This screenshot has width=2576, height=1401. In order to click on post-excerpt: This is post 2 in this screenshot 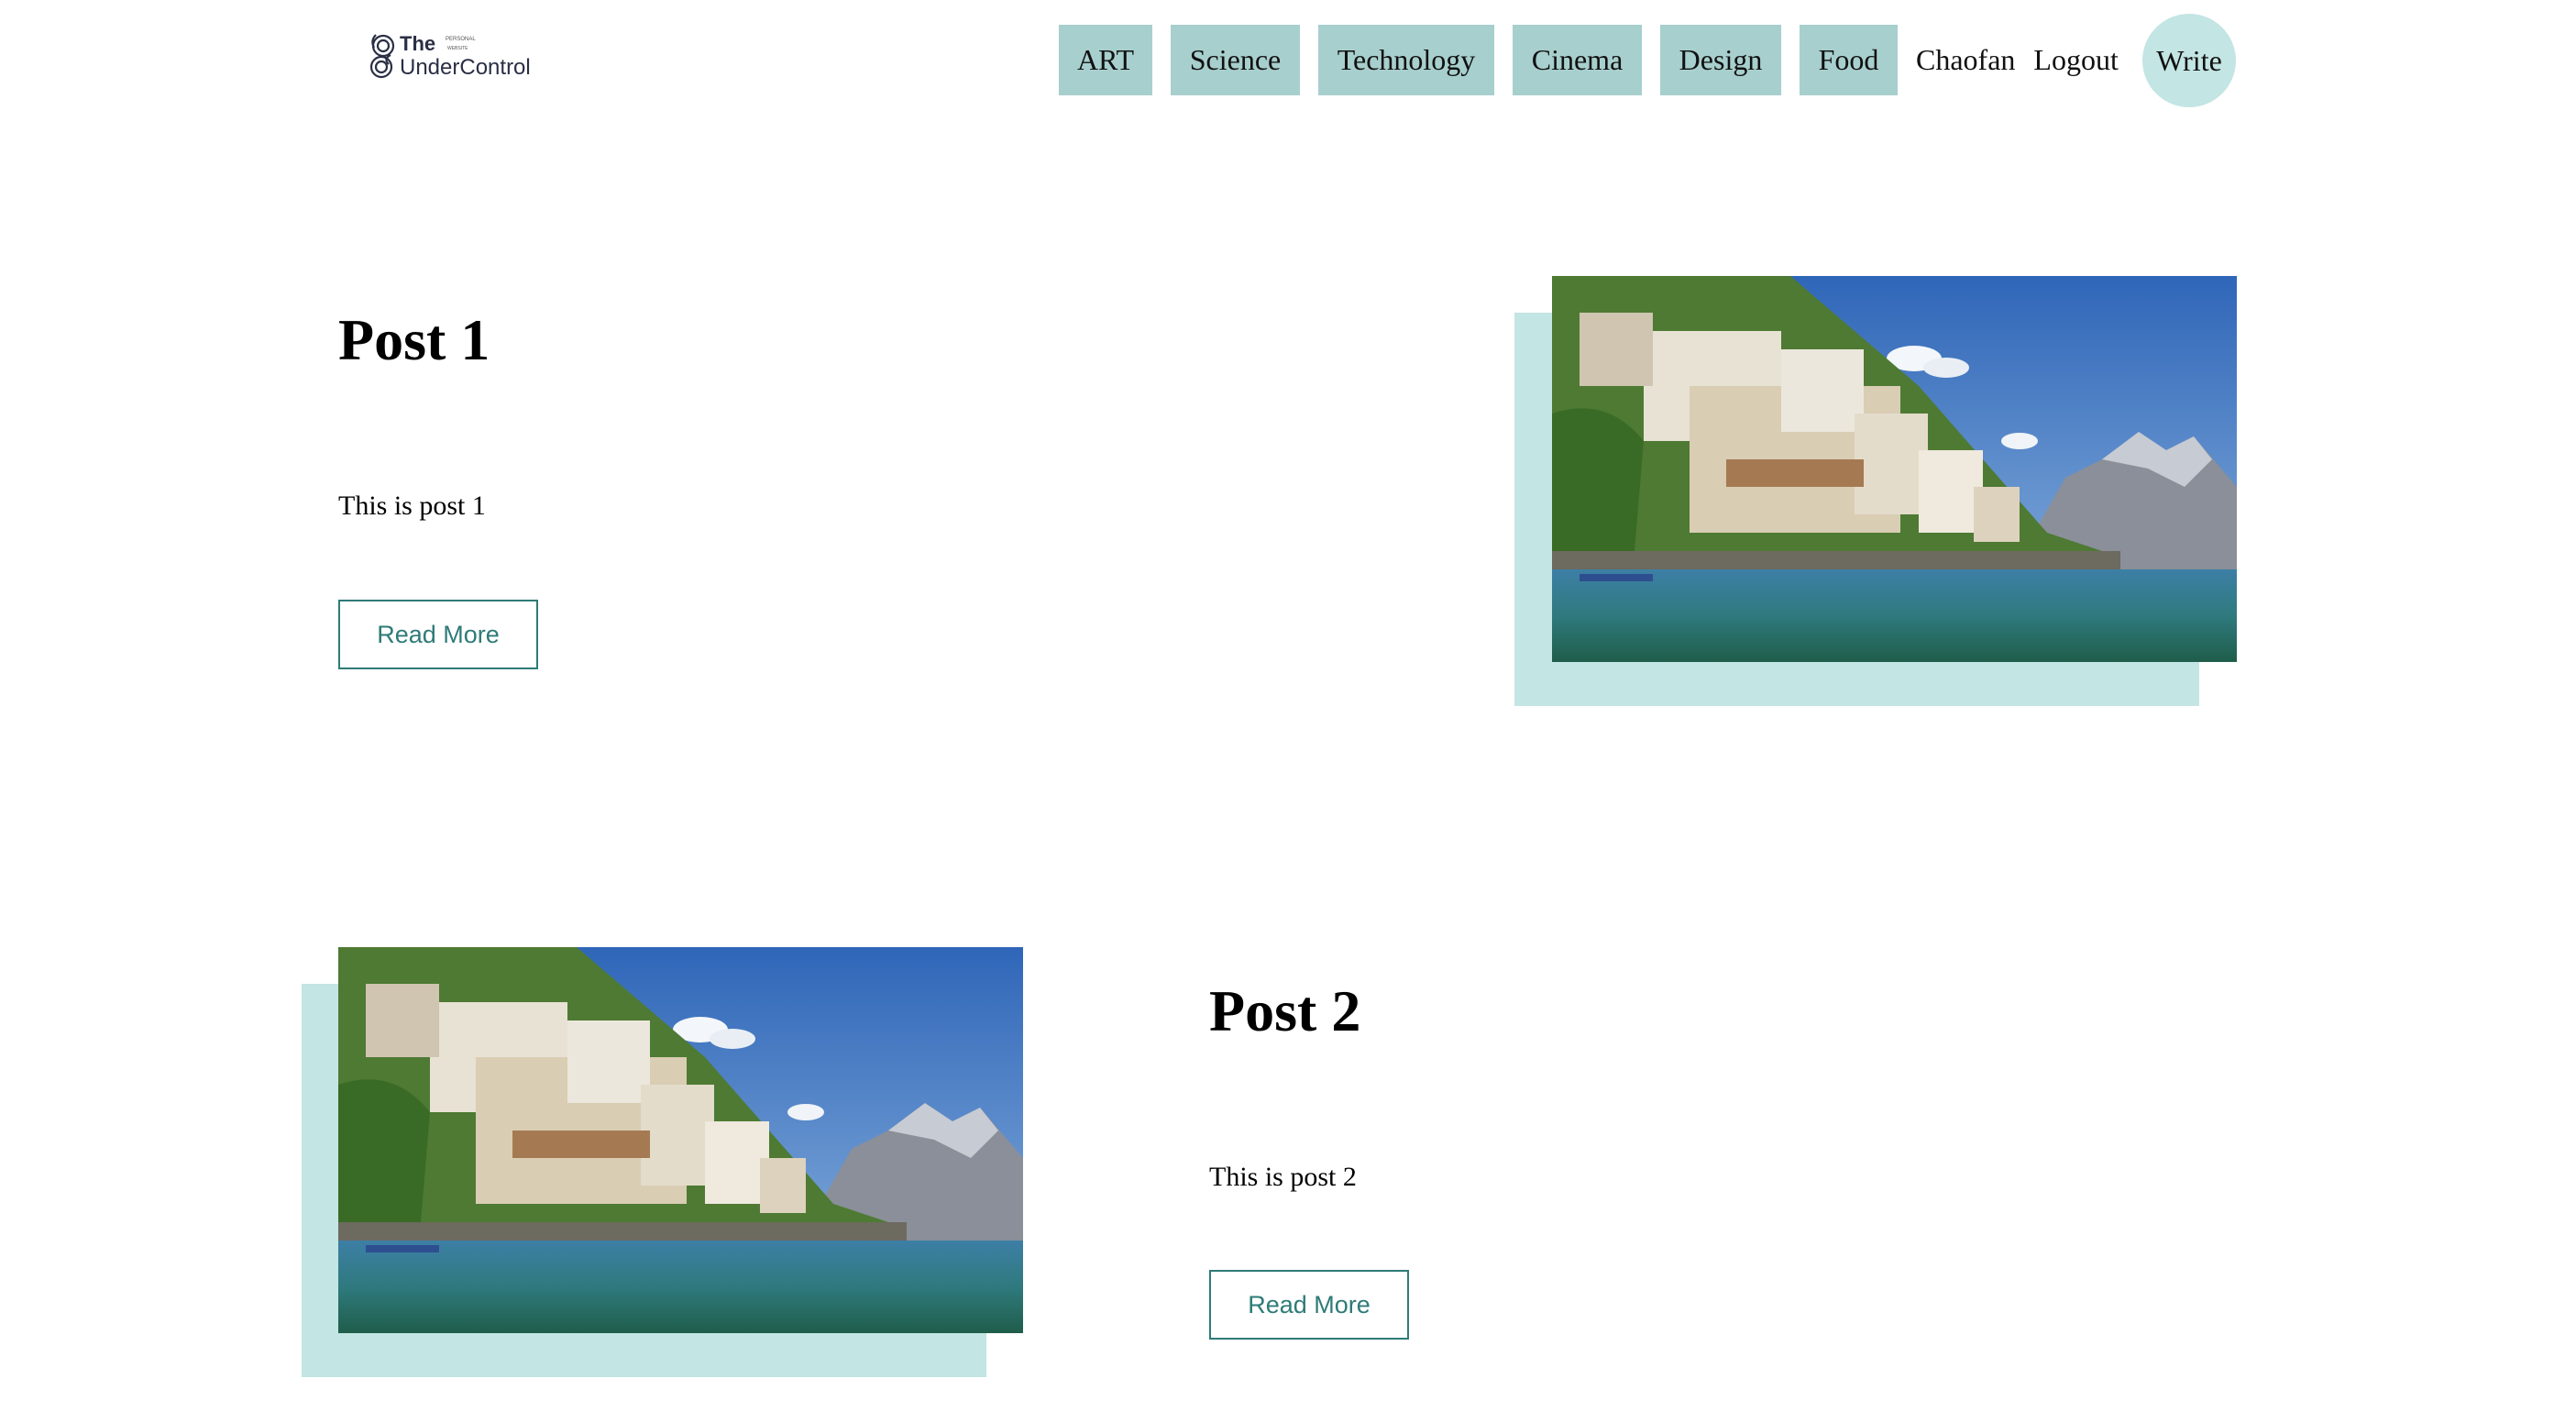, I will do `click(1283, 1177)`.